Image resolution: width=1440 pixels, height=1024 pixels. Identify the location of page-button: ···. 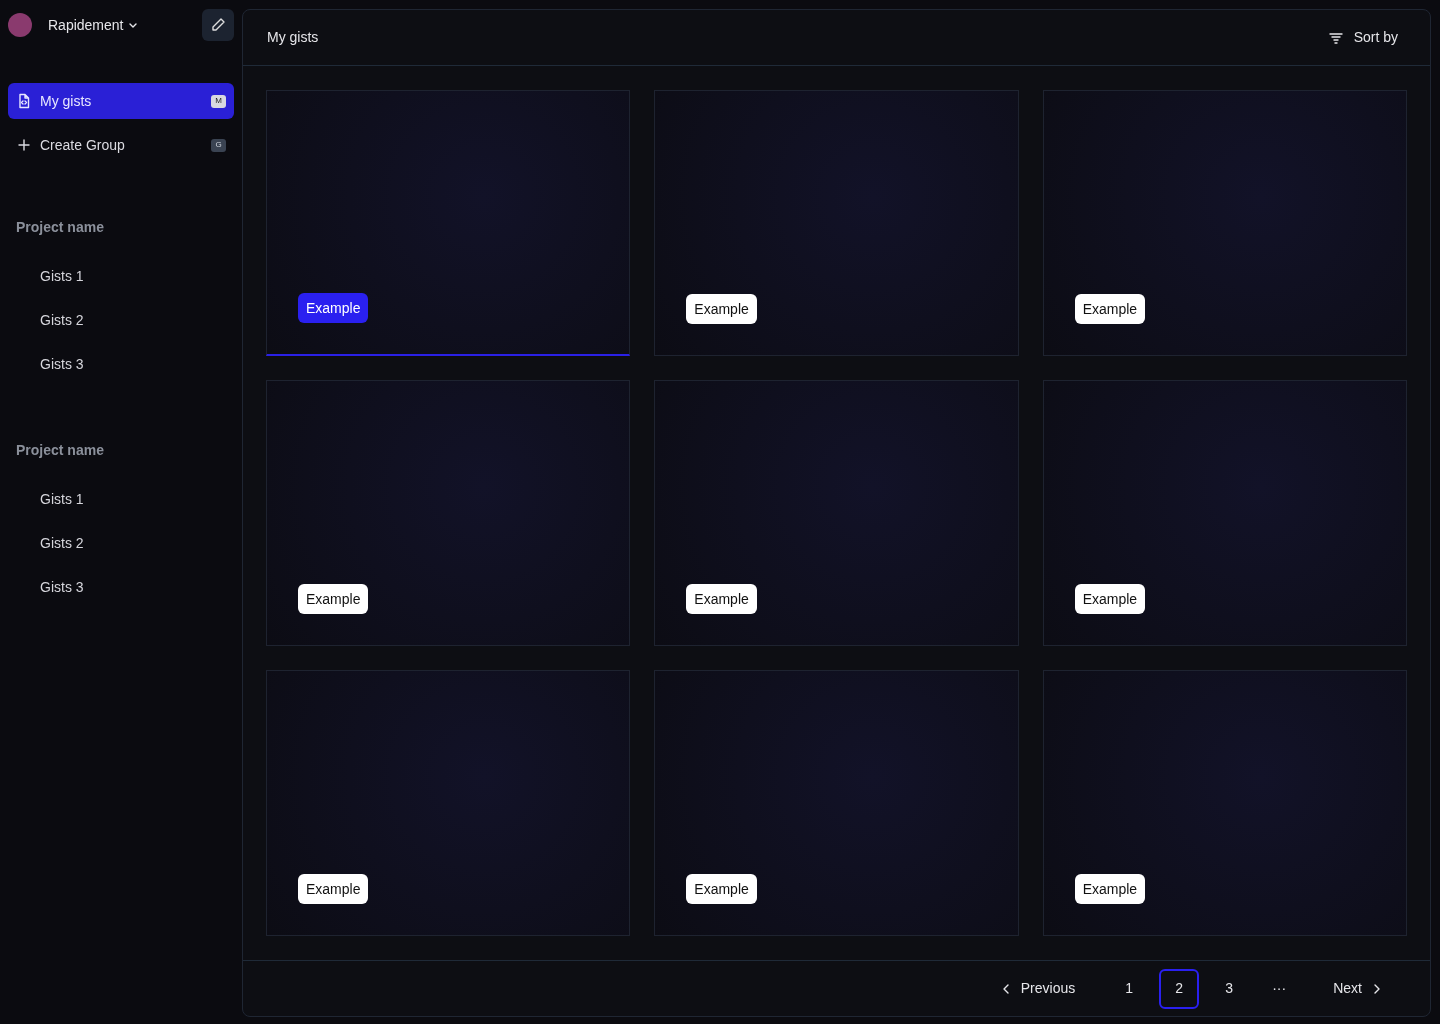
(1279, 988).